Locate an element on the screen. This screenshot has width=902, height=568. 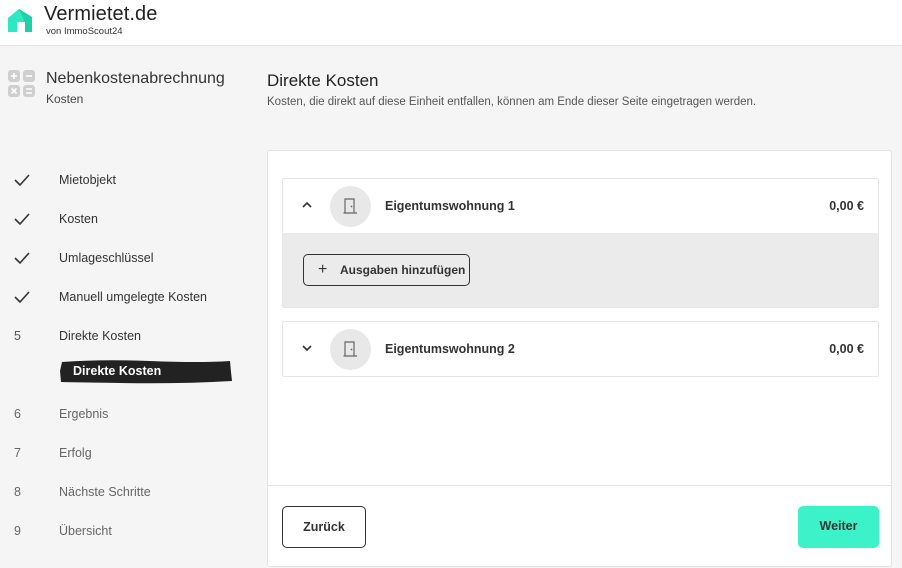
step-label: Übersicht is located at coordinates (85, 531).